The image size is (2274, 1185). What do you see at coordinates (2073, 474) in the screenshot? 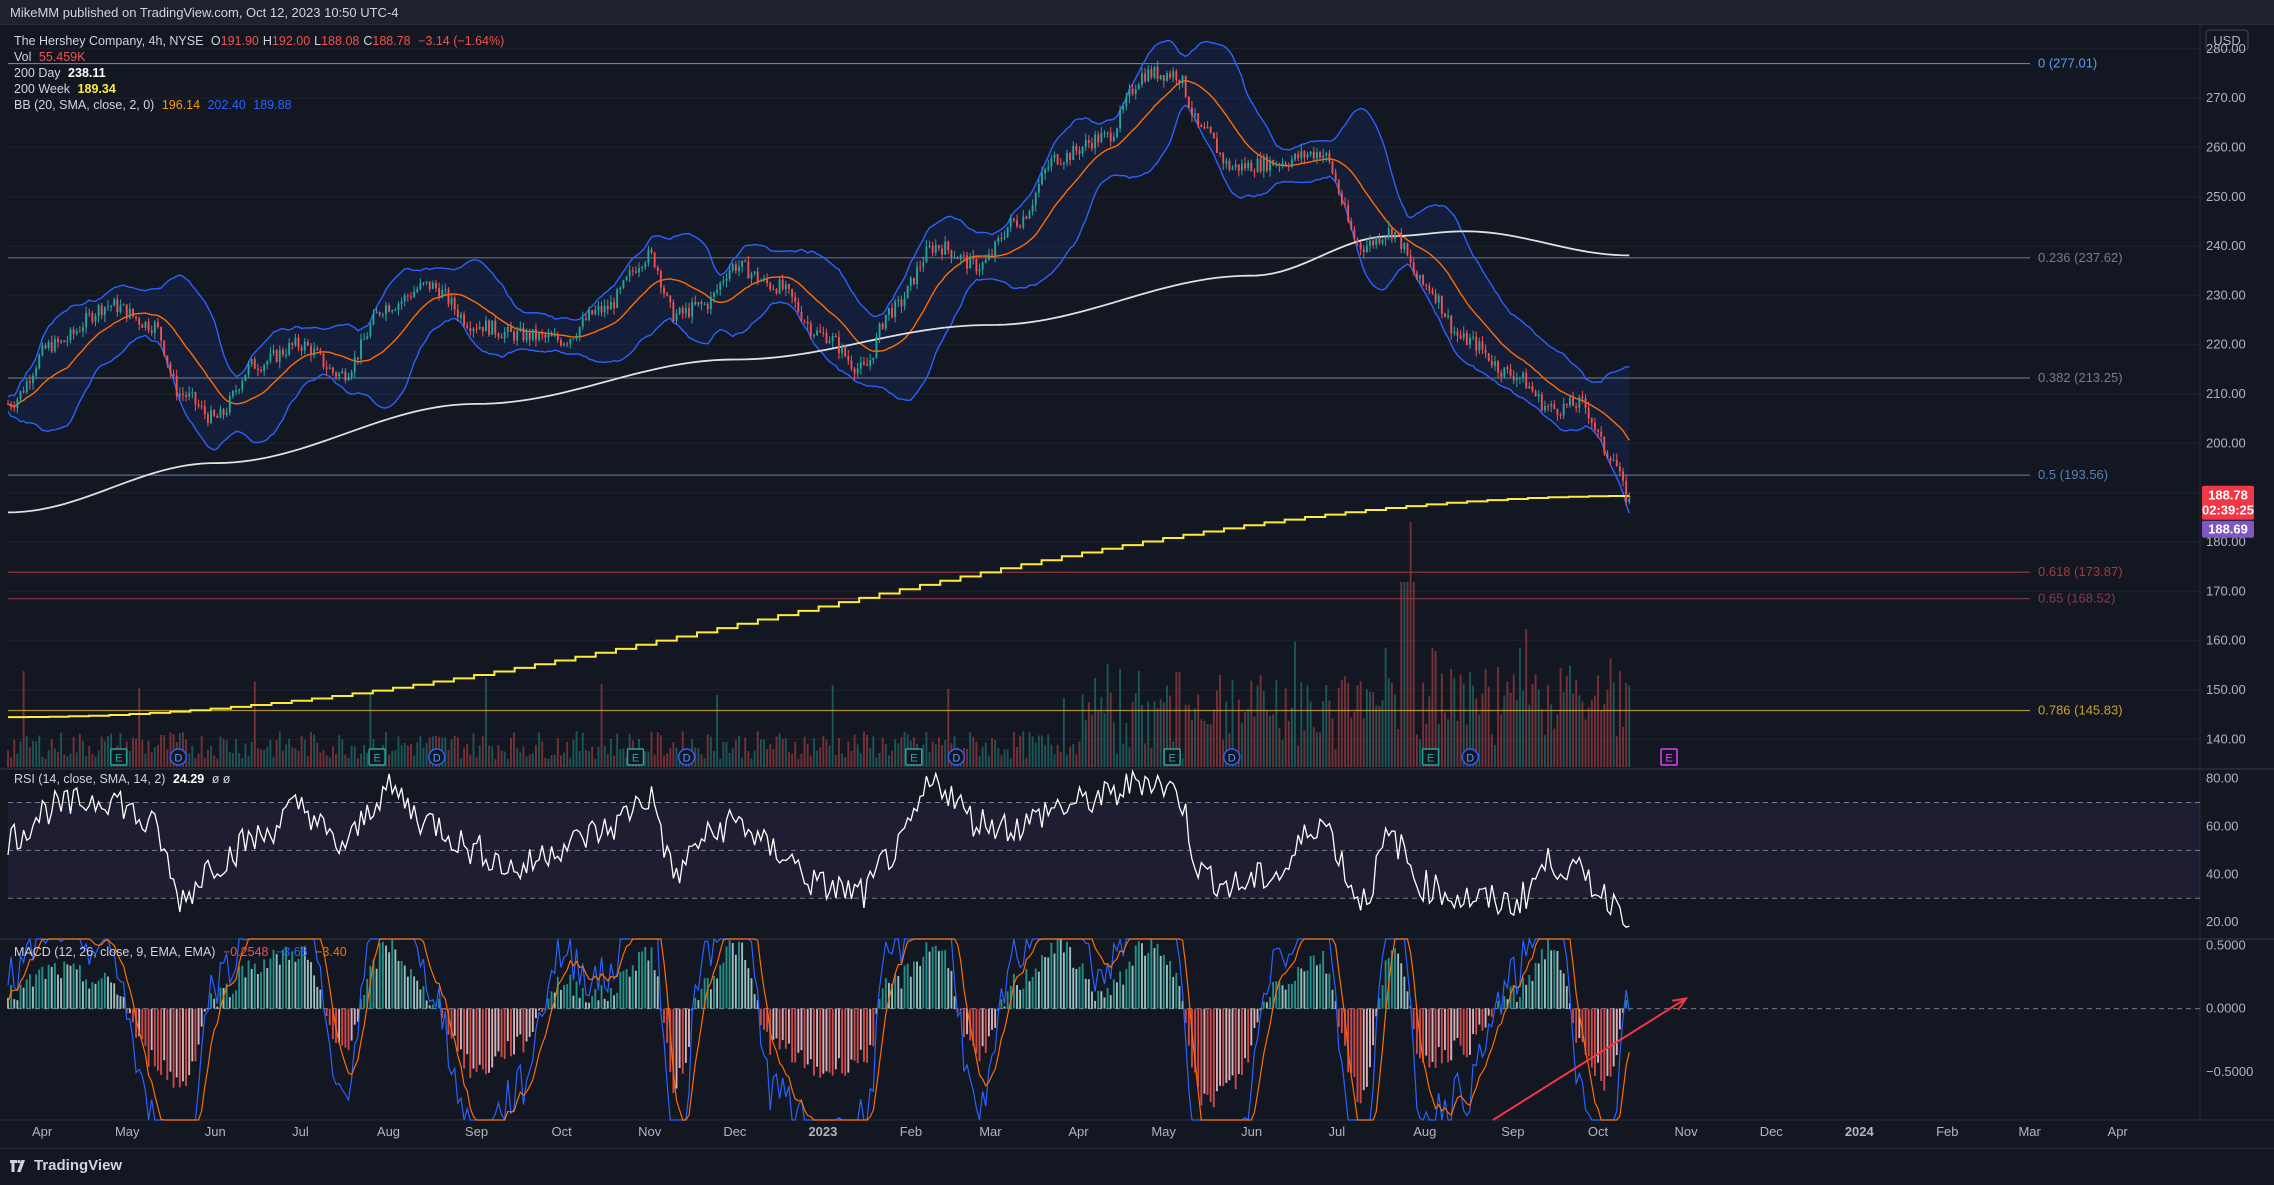
I see `fib-level-label: 0.5 (193.56)` at bounding box center [2073, 474].